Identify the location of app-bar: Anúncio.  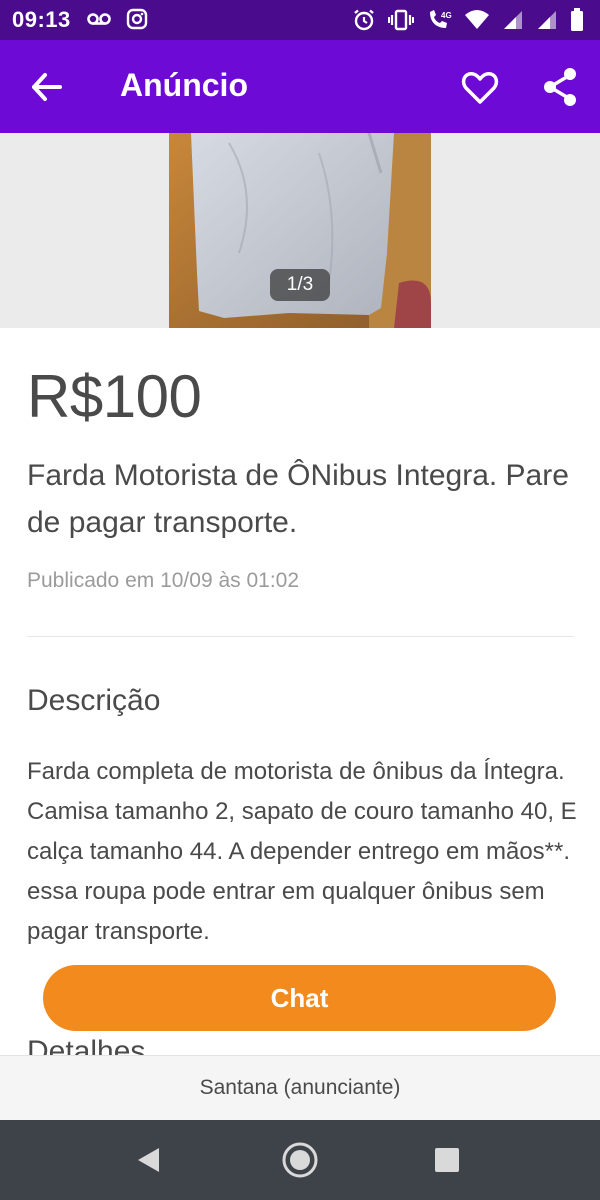
(300, 86).